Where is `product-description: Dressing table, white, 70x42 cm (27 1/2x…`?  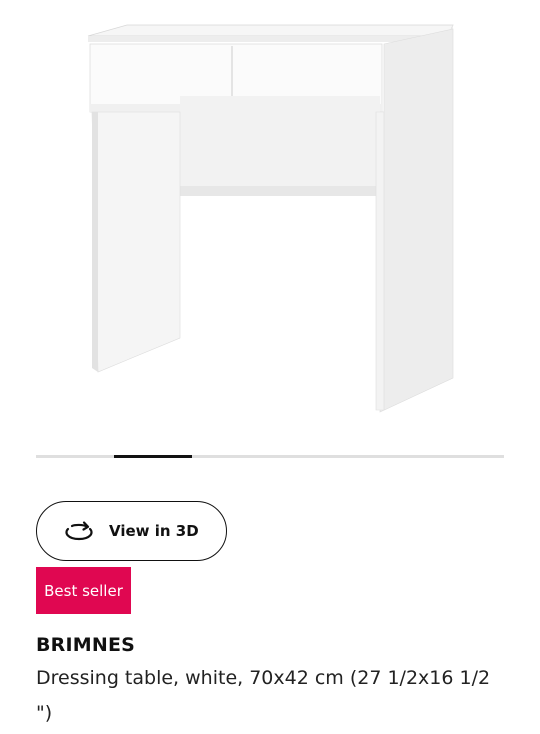 product-description: Dressing table, white, 70x42 cm (27 1/2x… is located at coordinates (263, 695).